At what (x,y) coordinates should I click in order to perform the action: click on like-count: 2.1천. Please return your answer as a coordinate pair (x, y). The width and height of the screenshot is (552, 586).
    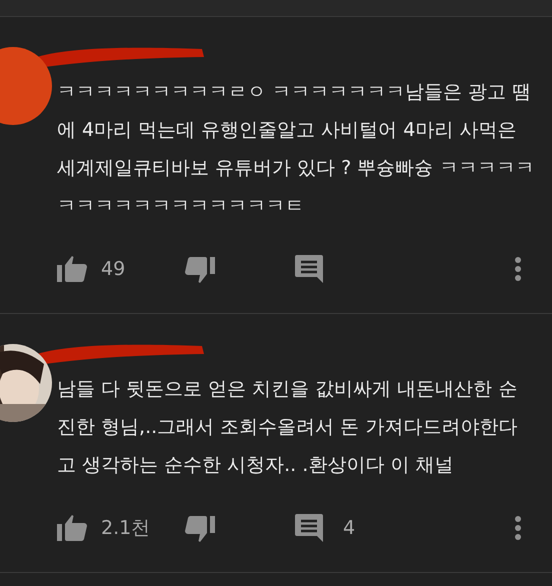
    Looking at the image, I should click on (125, 528).